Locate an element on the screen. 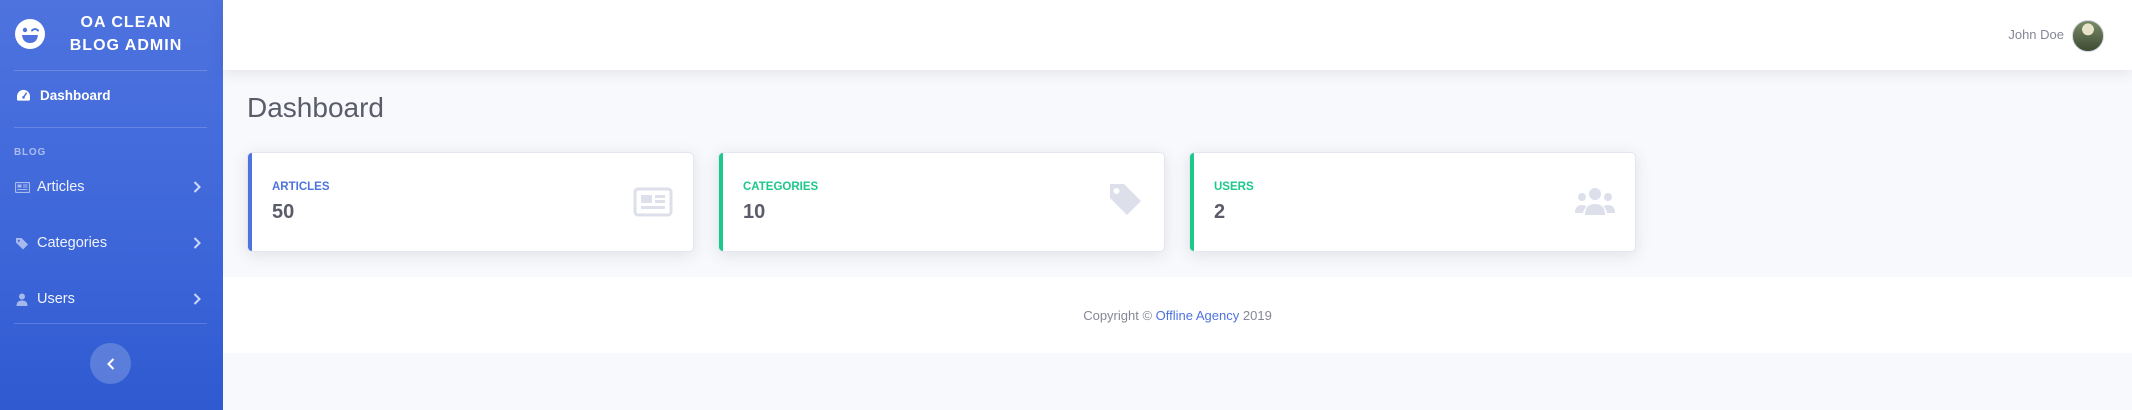 The height and width of the screenshot is (410, 2132). card-value: 10 is located at coordinates (754, 212).